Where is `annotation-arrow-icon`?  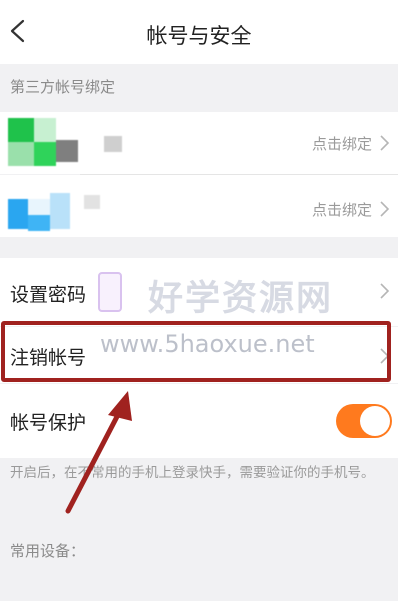 annotation-arrow-icon is located at coordinates (98, 452).